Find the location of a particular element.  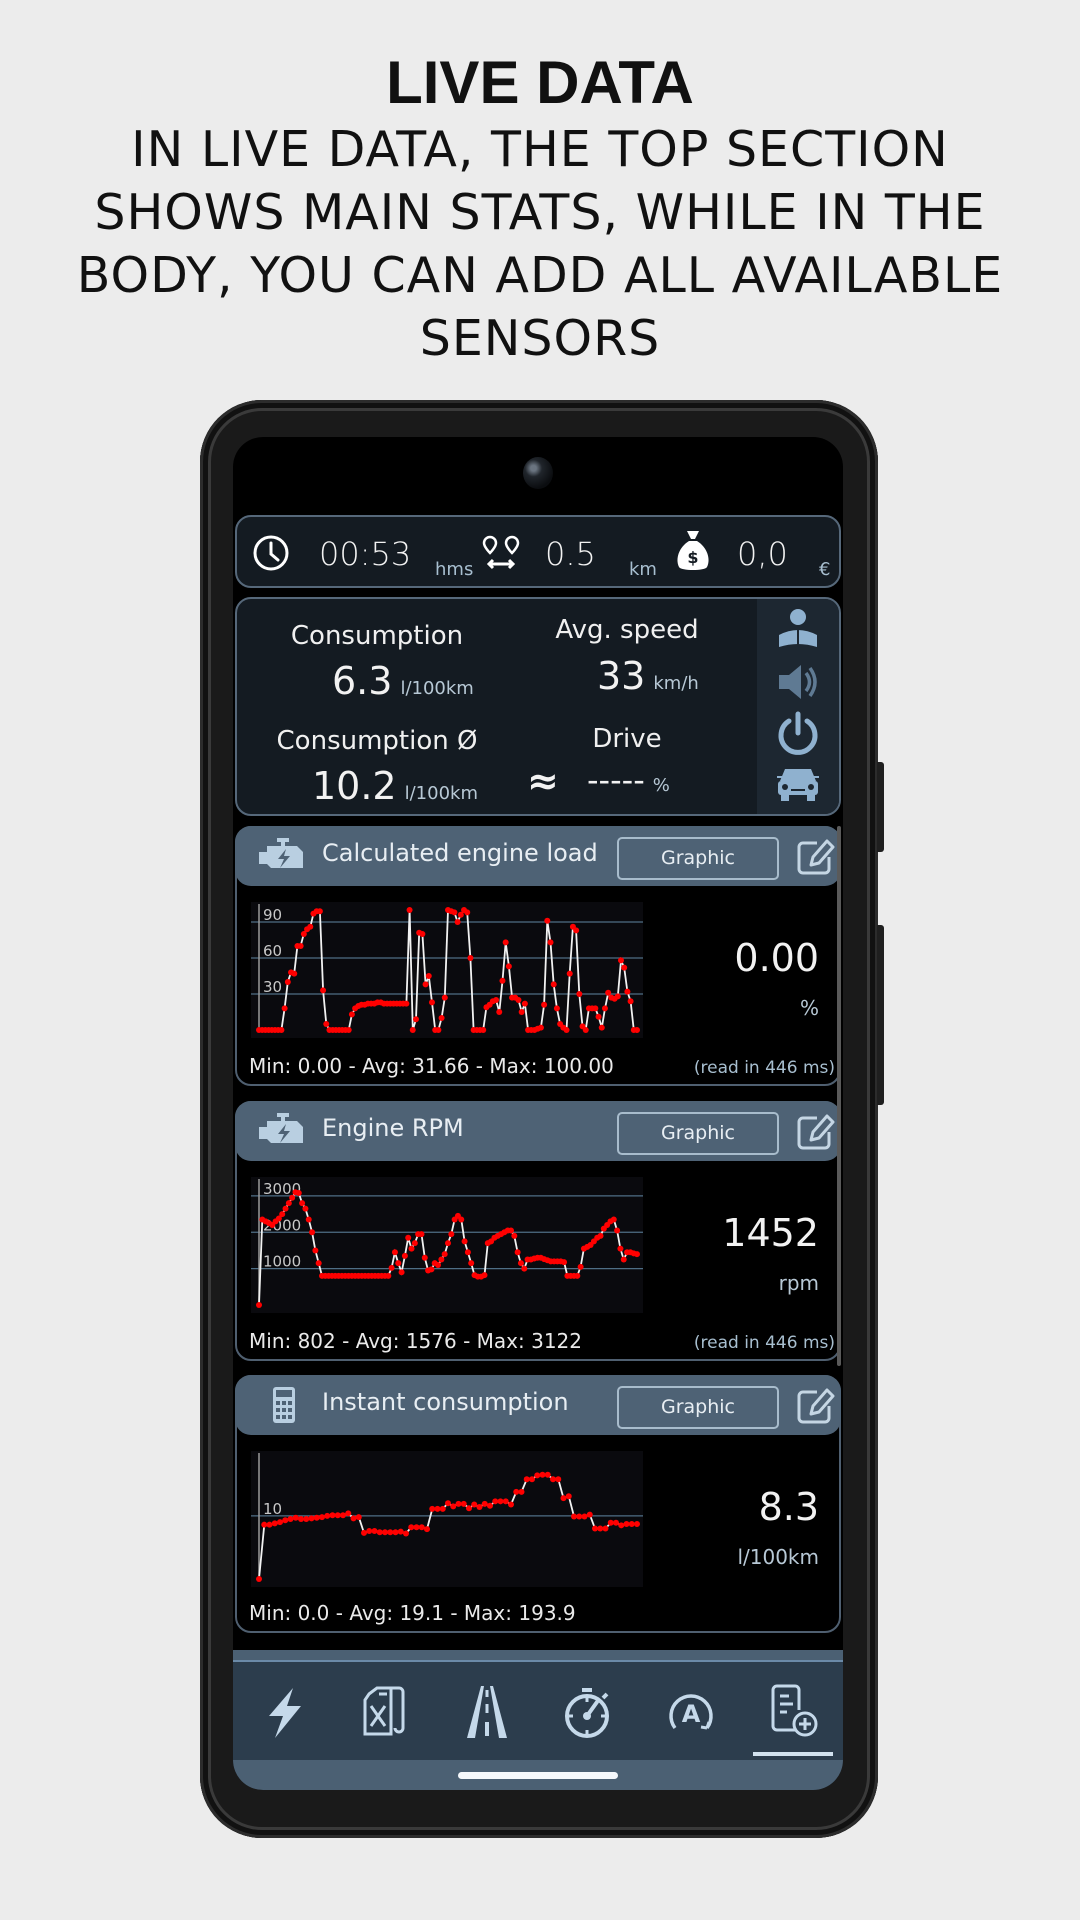

trip-time-unit: hms is located at coordinates (454, 569).